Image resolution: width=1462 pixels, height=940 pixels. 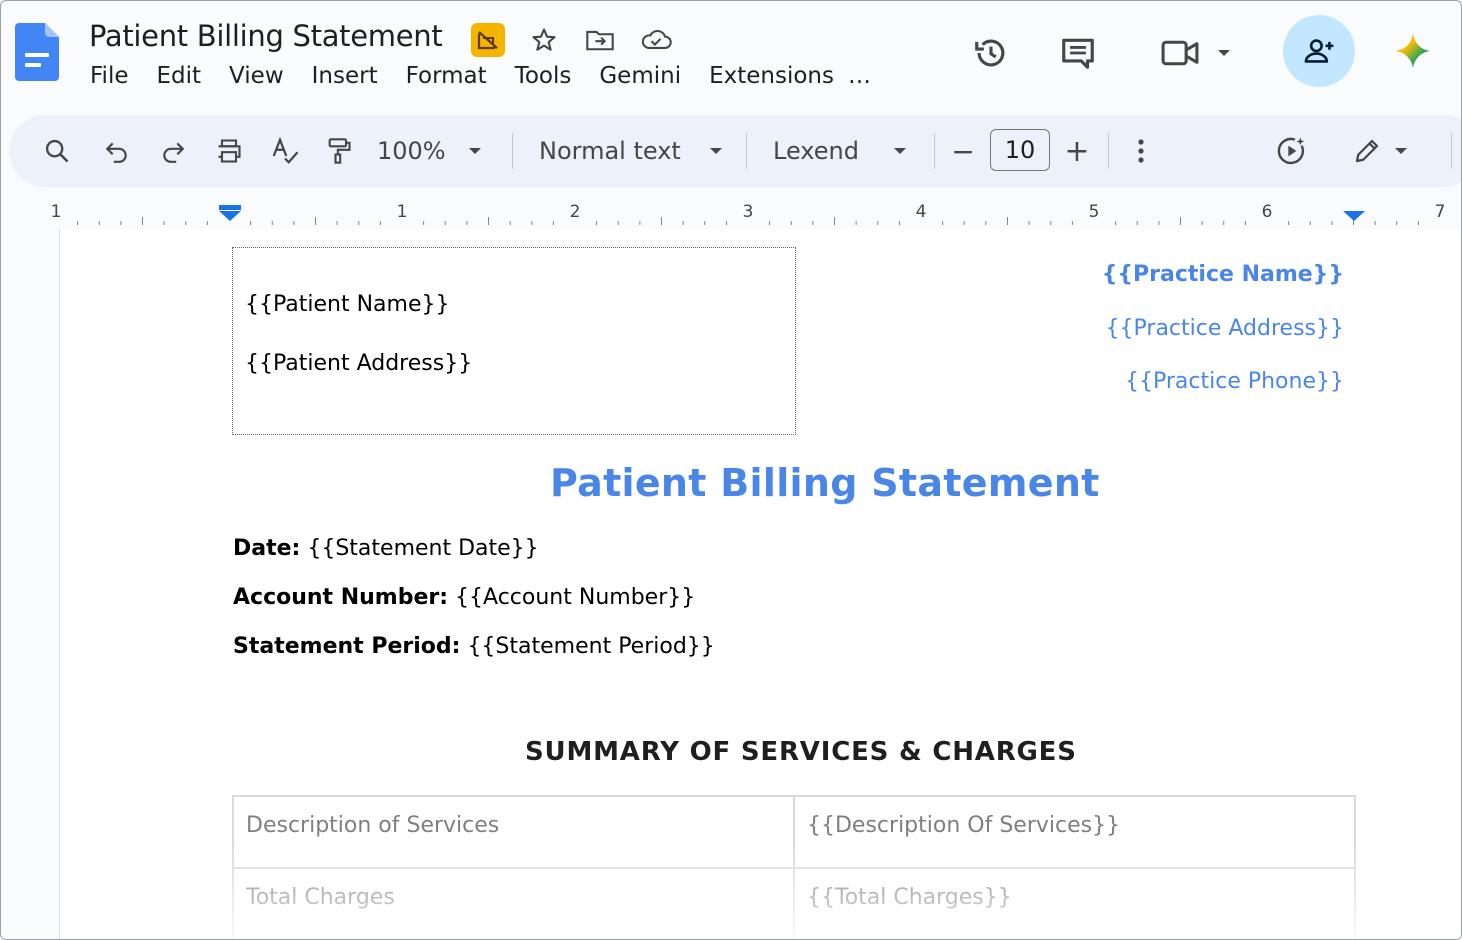 I want to click on paragraph-style-value: Normal text, so click(x=610, y=151).